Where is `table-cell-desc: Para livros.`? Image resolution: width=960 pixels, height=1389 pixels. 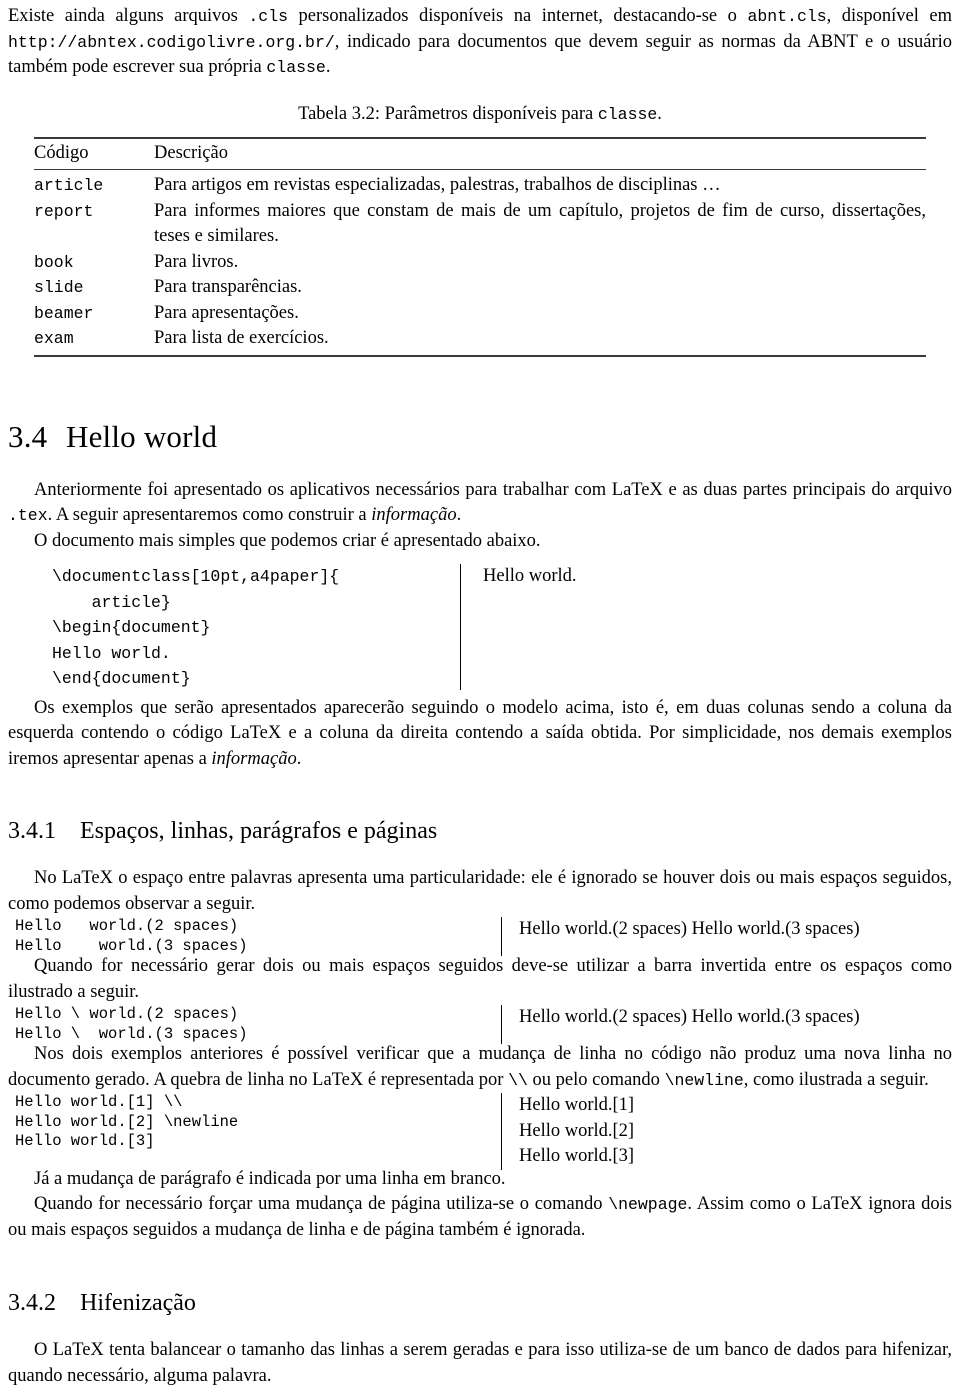
table-cell-desc: Para livros. is located at coordinates (196, 261).